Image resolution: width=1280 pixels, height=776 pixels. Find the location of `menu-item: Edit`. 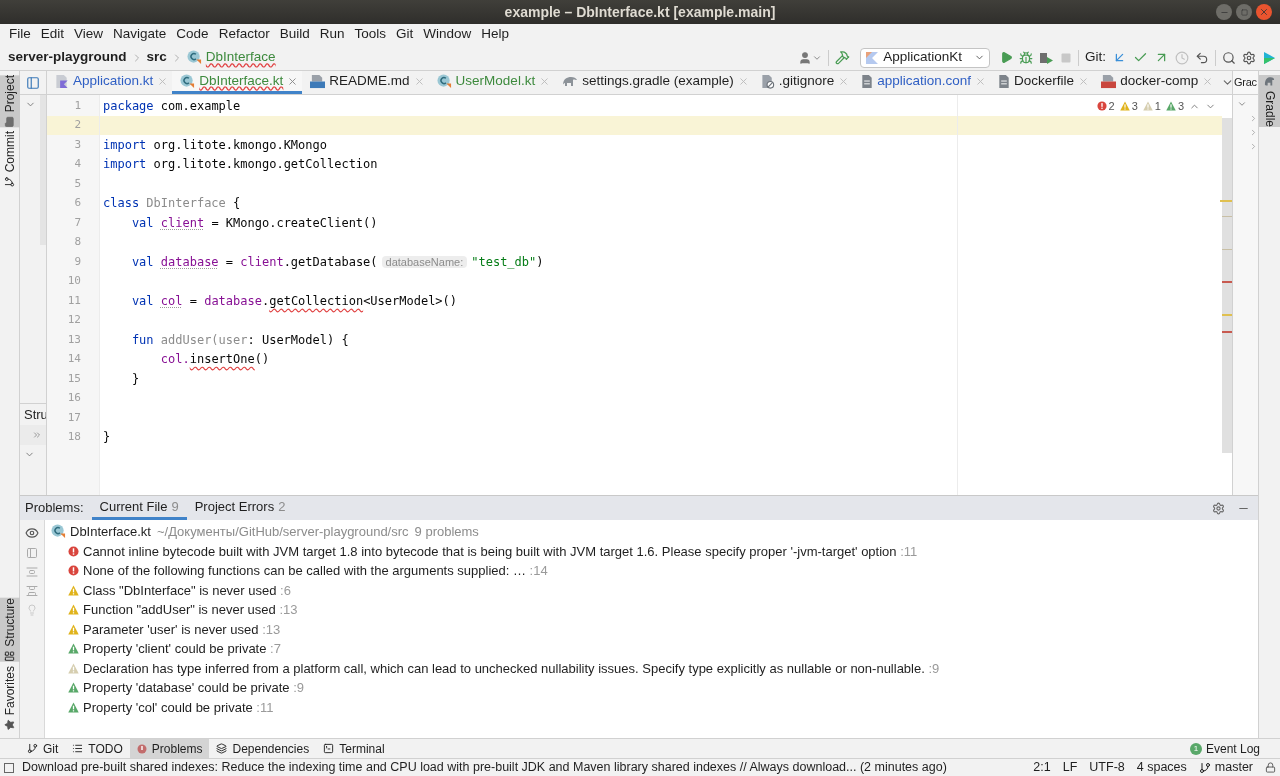

menu-item: Edit is located at coordinates (52, 34).